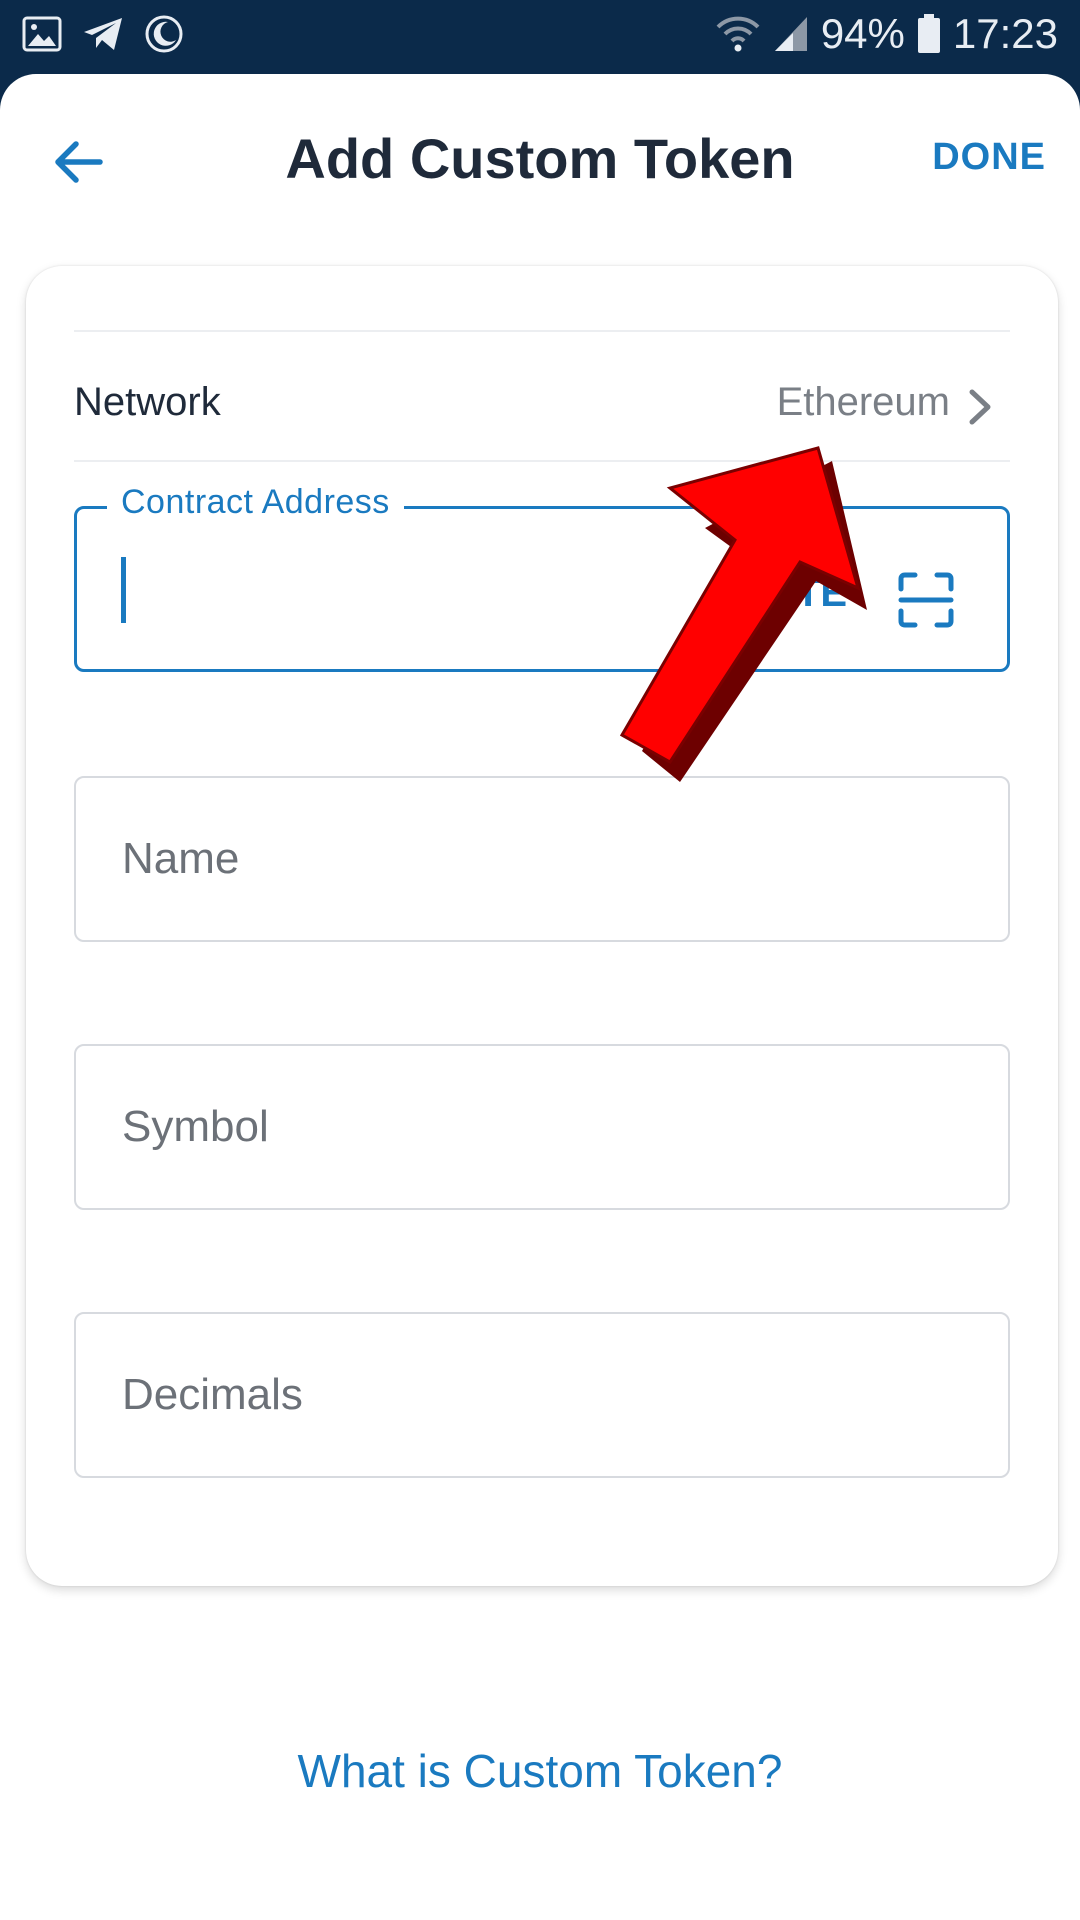 The width and height of the screenshot is (1080, 1920). What do you see at coordinates (195, 1126) in the screenshot?
I see `symbol-placeholder: Symbol` at bounding box center [195, 1126].